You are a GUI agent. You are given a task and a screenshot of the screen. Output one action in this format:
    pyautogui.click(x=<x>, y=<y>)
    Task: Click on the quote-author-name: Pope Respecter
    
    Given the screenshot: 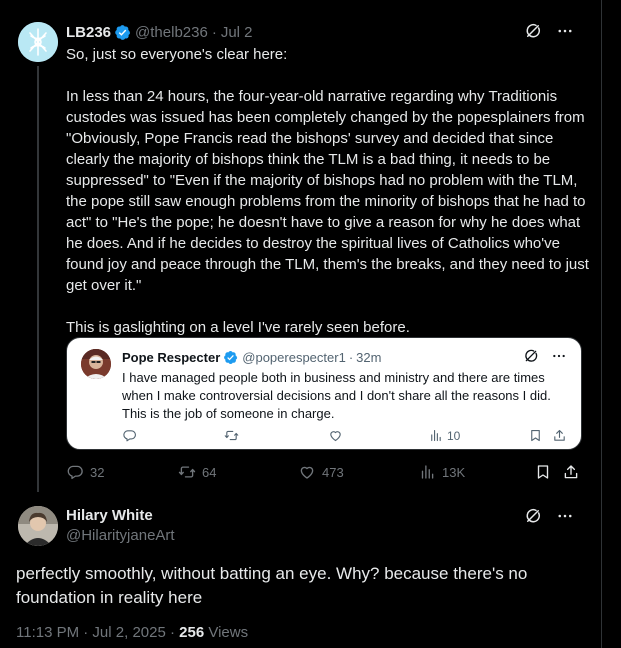 What is the action you would take?
    pyautogui.click(x=171, y=357)
    